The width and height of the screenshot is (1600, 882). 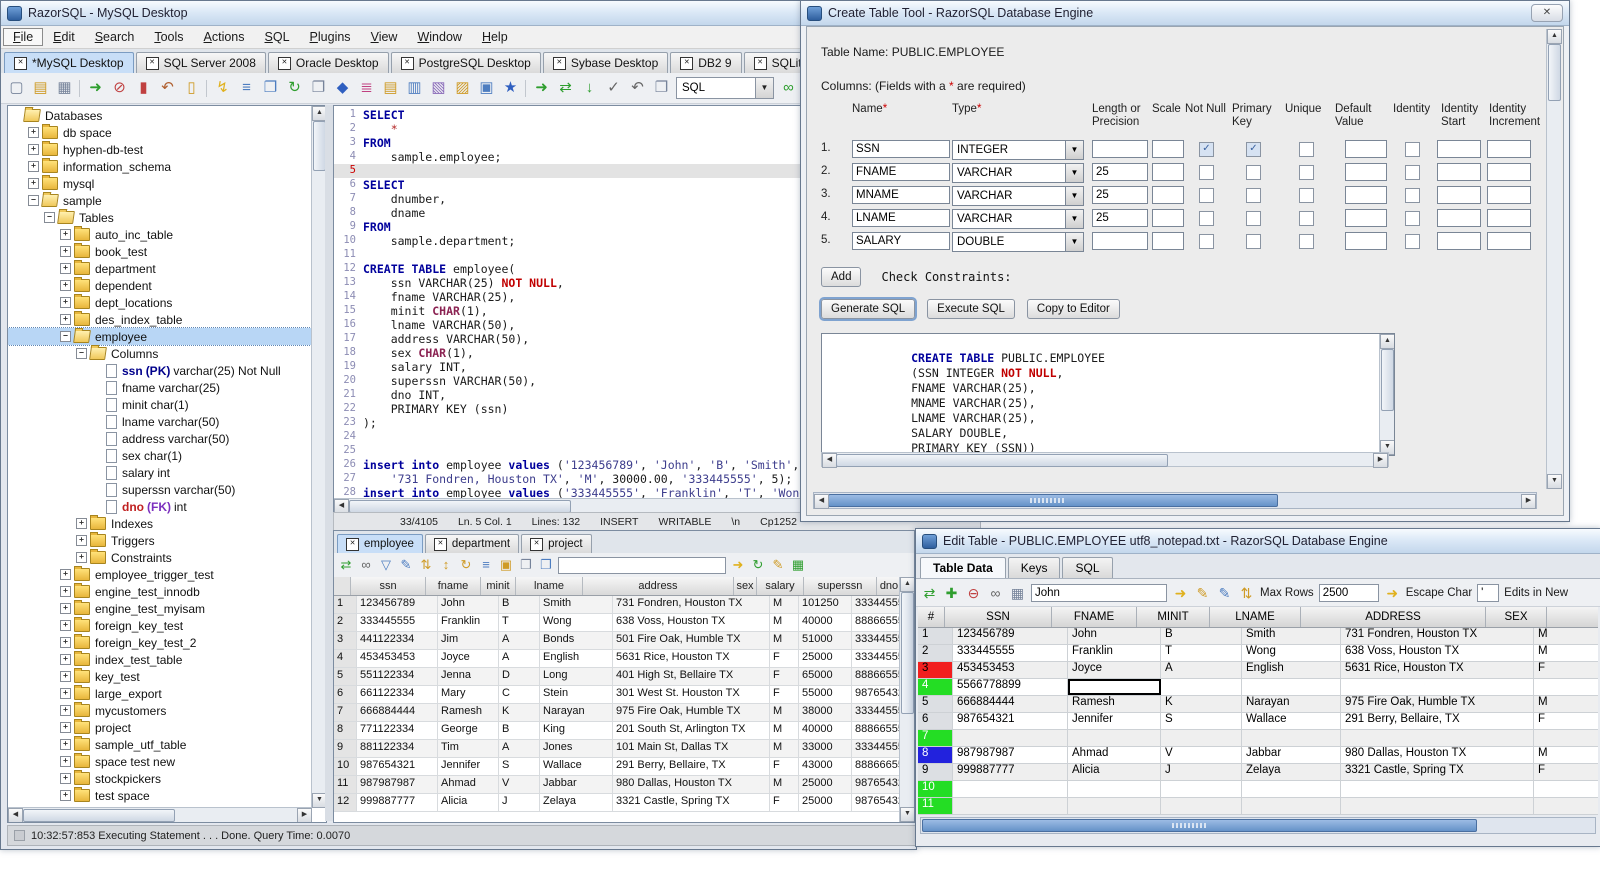 What do you see at coordinates (468, 748) in the screenshot?
I see `results-cell: Tim` at bounding box center [468, 748].